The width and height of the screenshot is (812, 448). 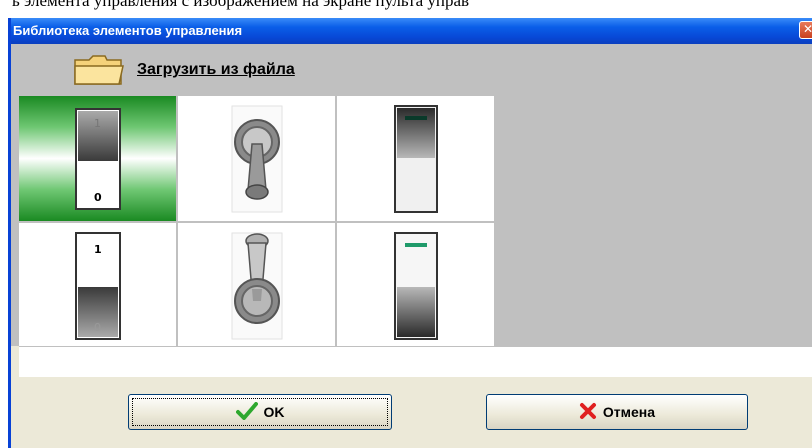 What do you see at coordinates (629, 412) in the screenshot?
I see `cancel-label: Отмена` at bounding box center [629, 412].